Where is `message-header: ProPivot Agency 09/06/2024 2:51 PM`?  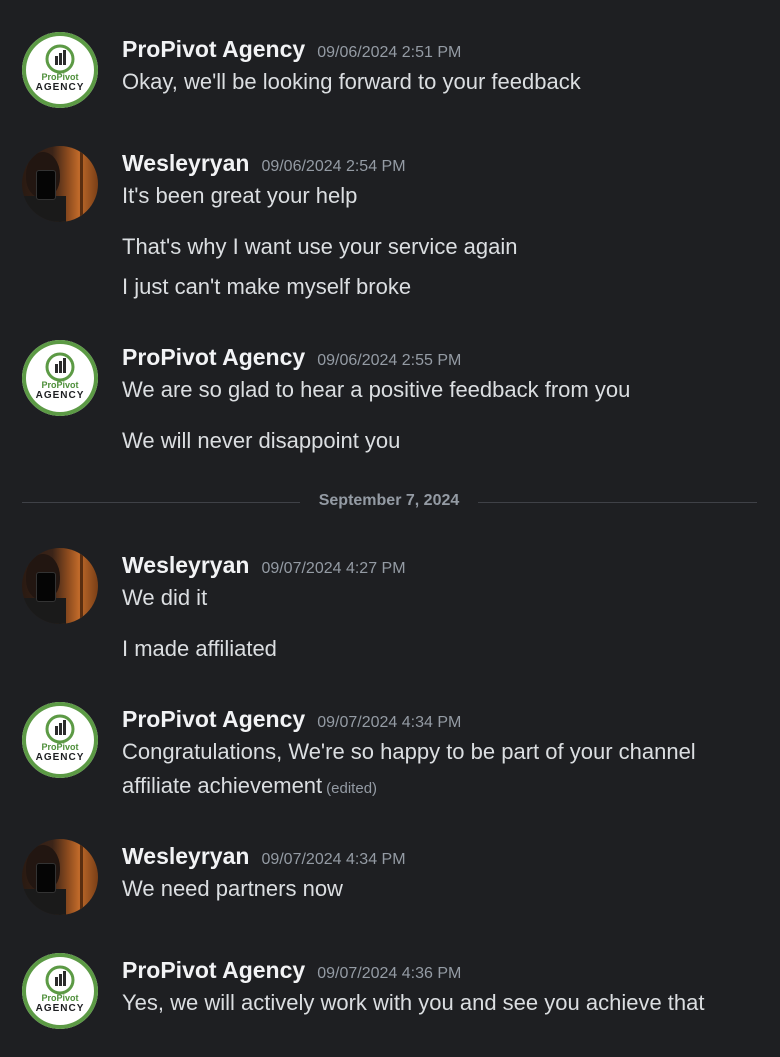 message-header: ProPivot Agency 09/06/2024 2:51 PM is located at coordinates (291, 49).